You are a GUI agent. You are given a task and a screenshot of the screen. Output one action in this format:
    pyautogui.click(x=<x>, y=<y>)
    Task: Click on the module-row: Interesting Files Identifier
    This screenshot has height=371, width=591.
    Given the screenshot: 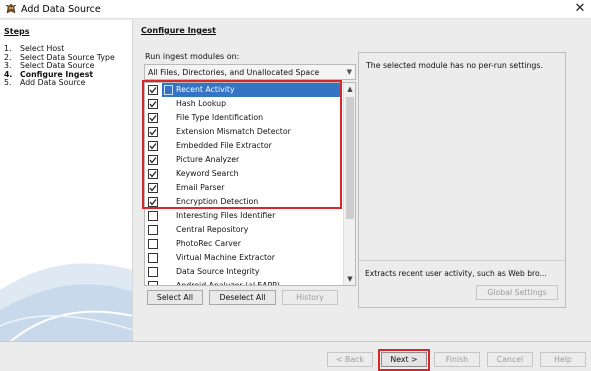 What is the action you would take?
    pyautogui.click(x=243, y=216)
    